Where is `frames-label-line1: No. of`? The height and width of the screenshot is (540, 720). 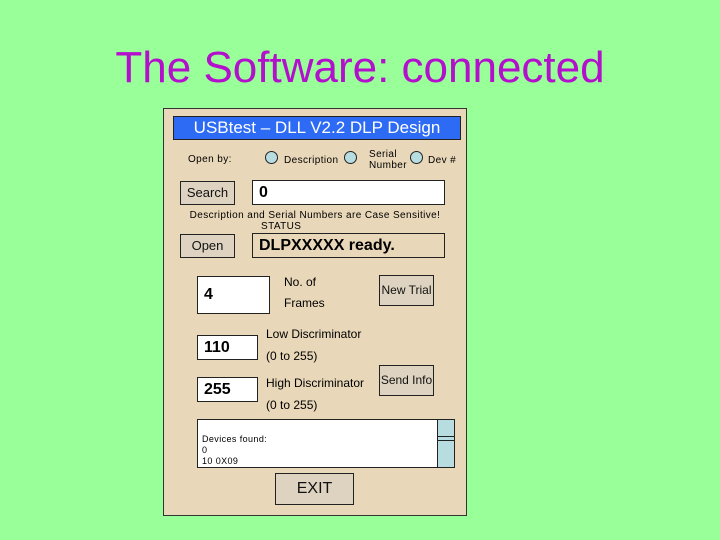 frames-label-line1: No. of is located at coordinates (300, 282).